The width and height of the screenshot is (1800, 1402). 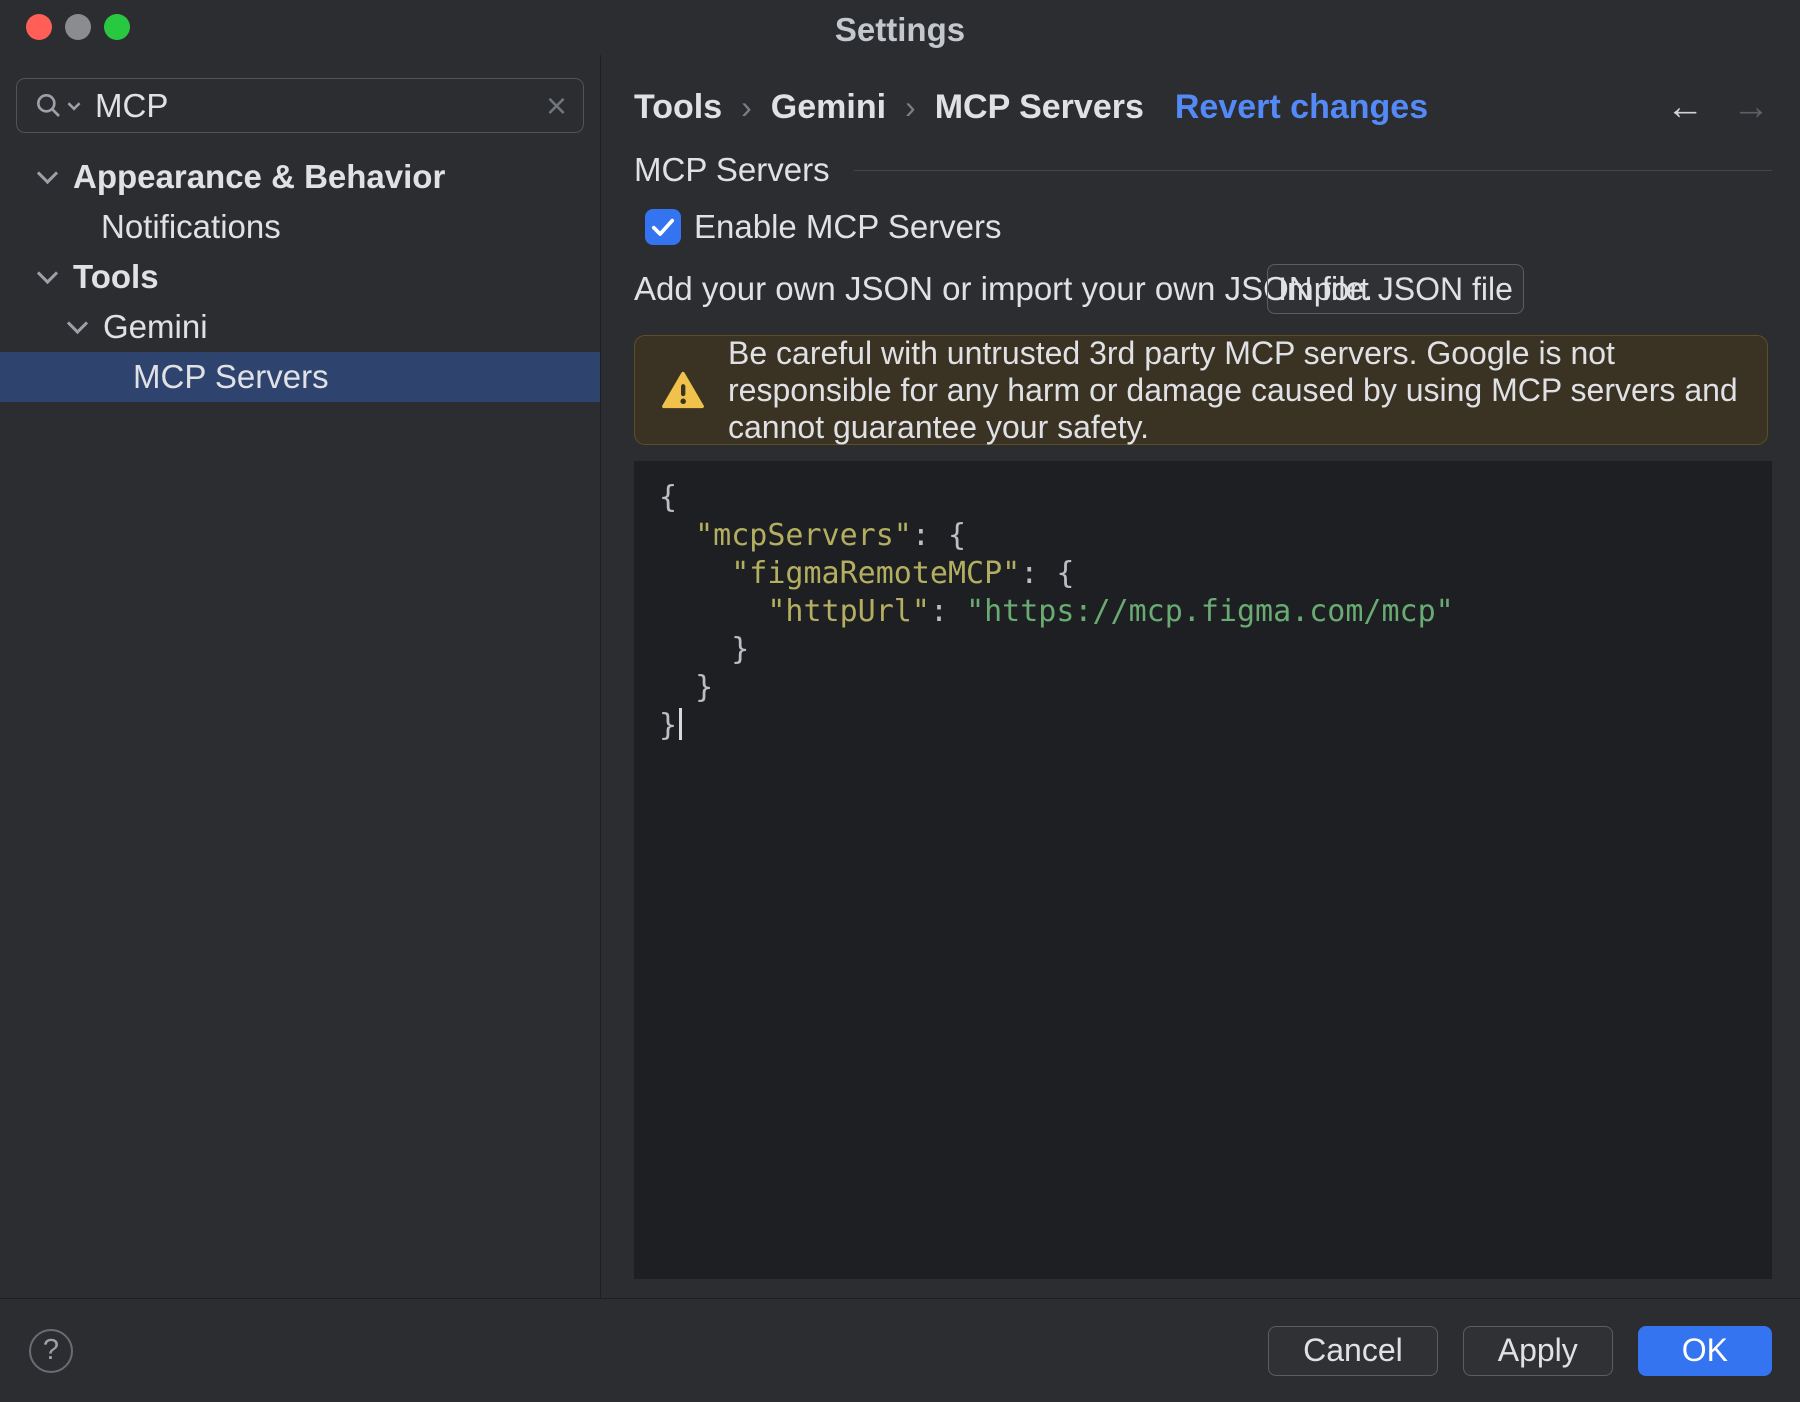 I want to click on search-icon, so click(x=57, y=106).